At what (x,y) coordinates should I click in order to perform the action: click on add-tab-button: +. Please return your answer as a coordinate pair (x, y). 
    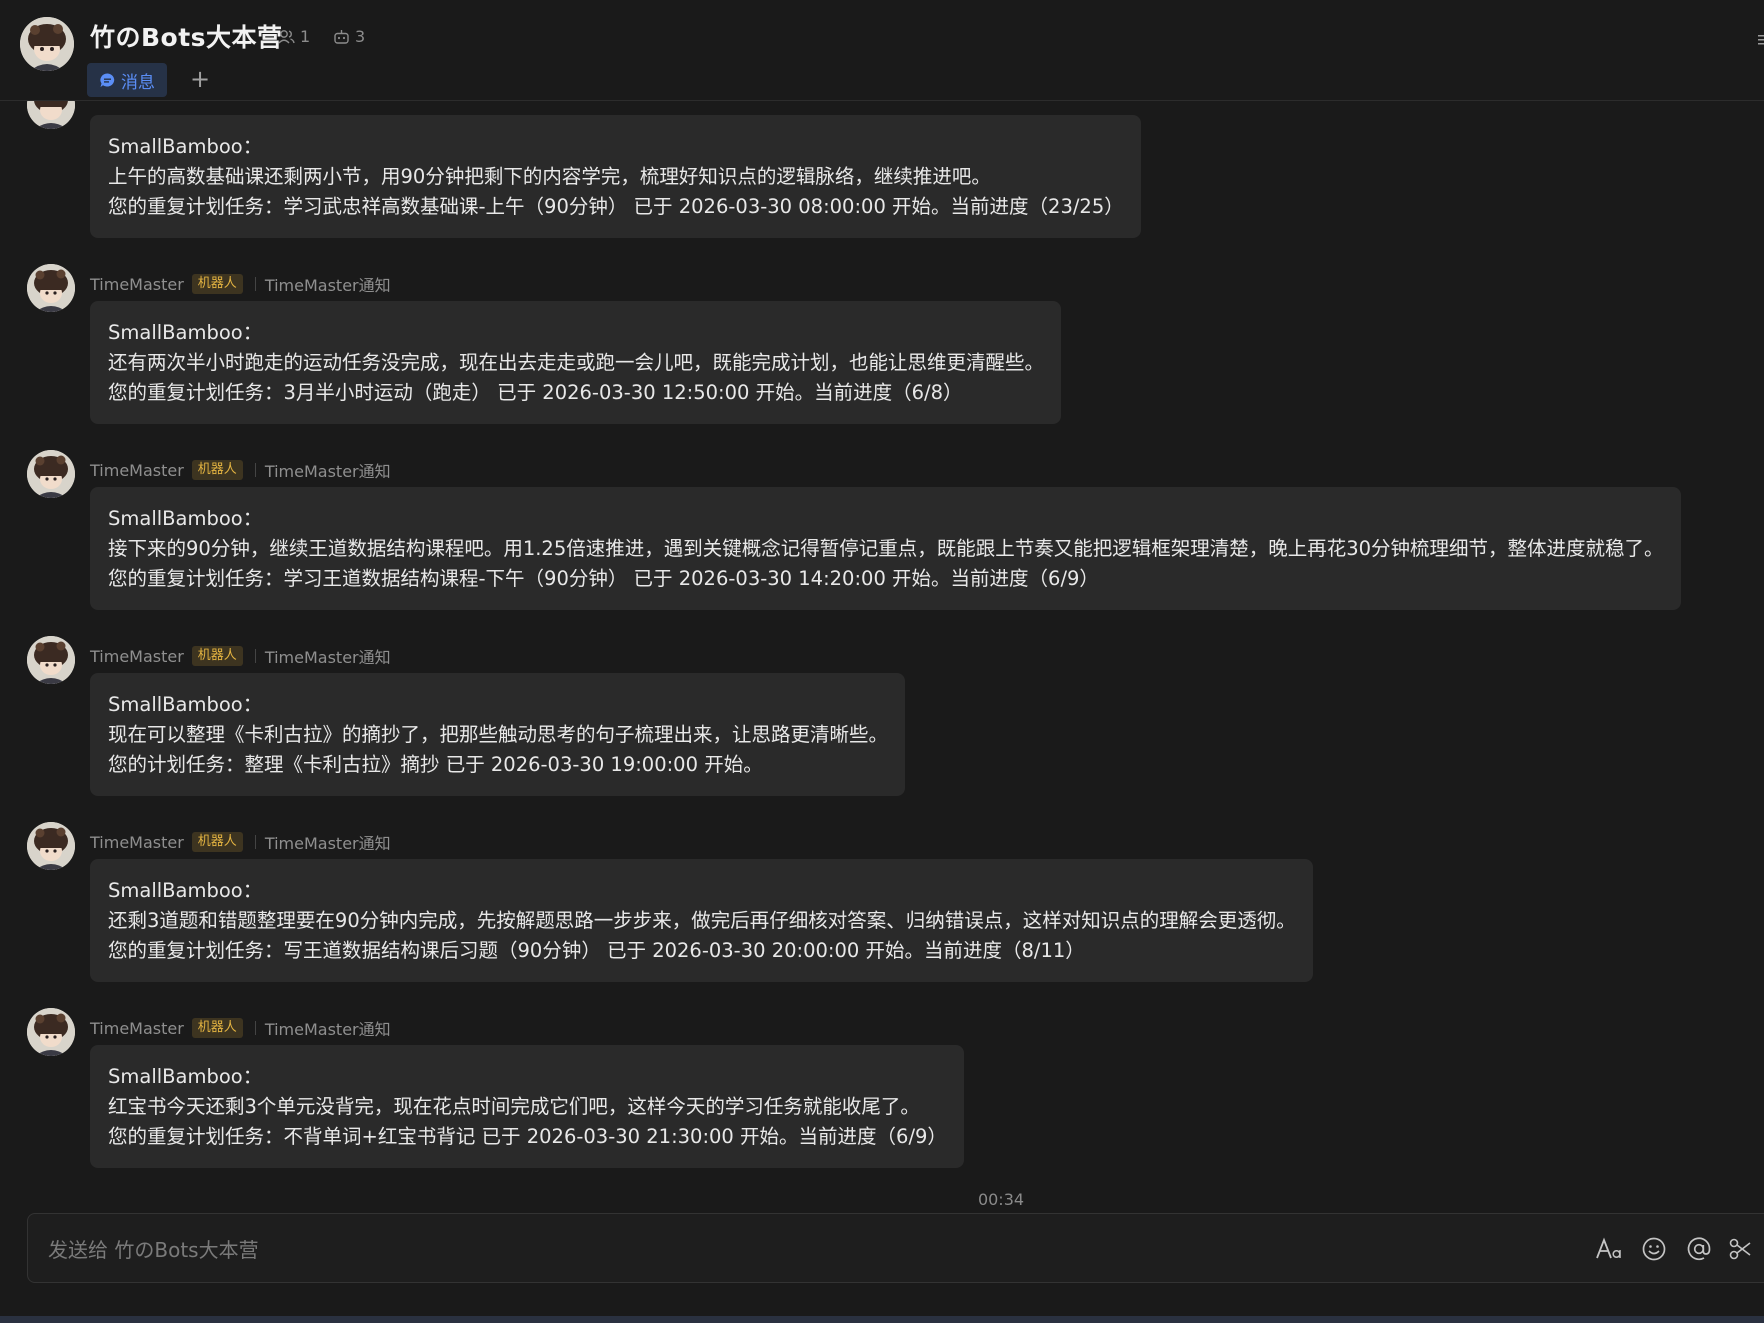
    Looking at the image, I should click on (200, 79).